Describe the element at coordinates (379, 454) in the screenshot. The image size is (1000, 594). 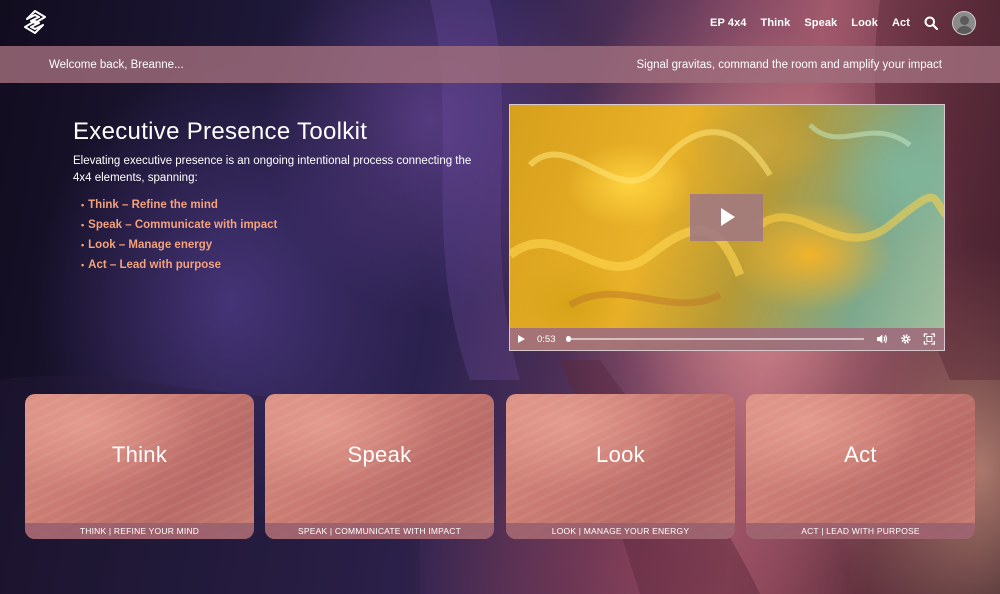
I see `card-title: Speak` at that location.